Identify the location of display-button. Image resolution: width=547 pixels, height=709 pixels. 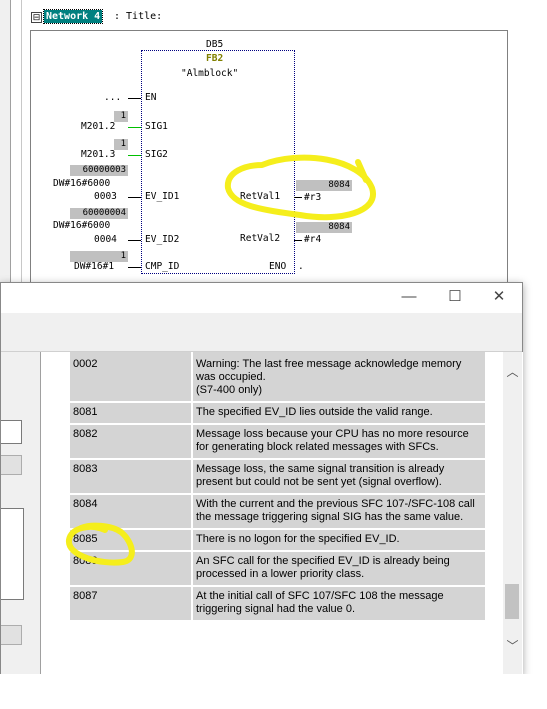
(11, 635).